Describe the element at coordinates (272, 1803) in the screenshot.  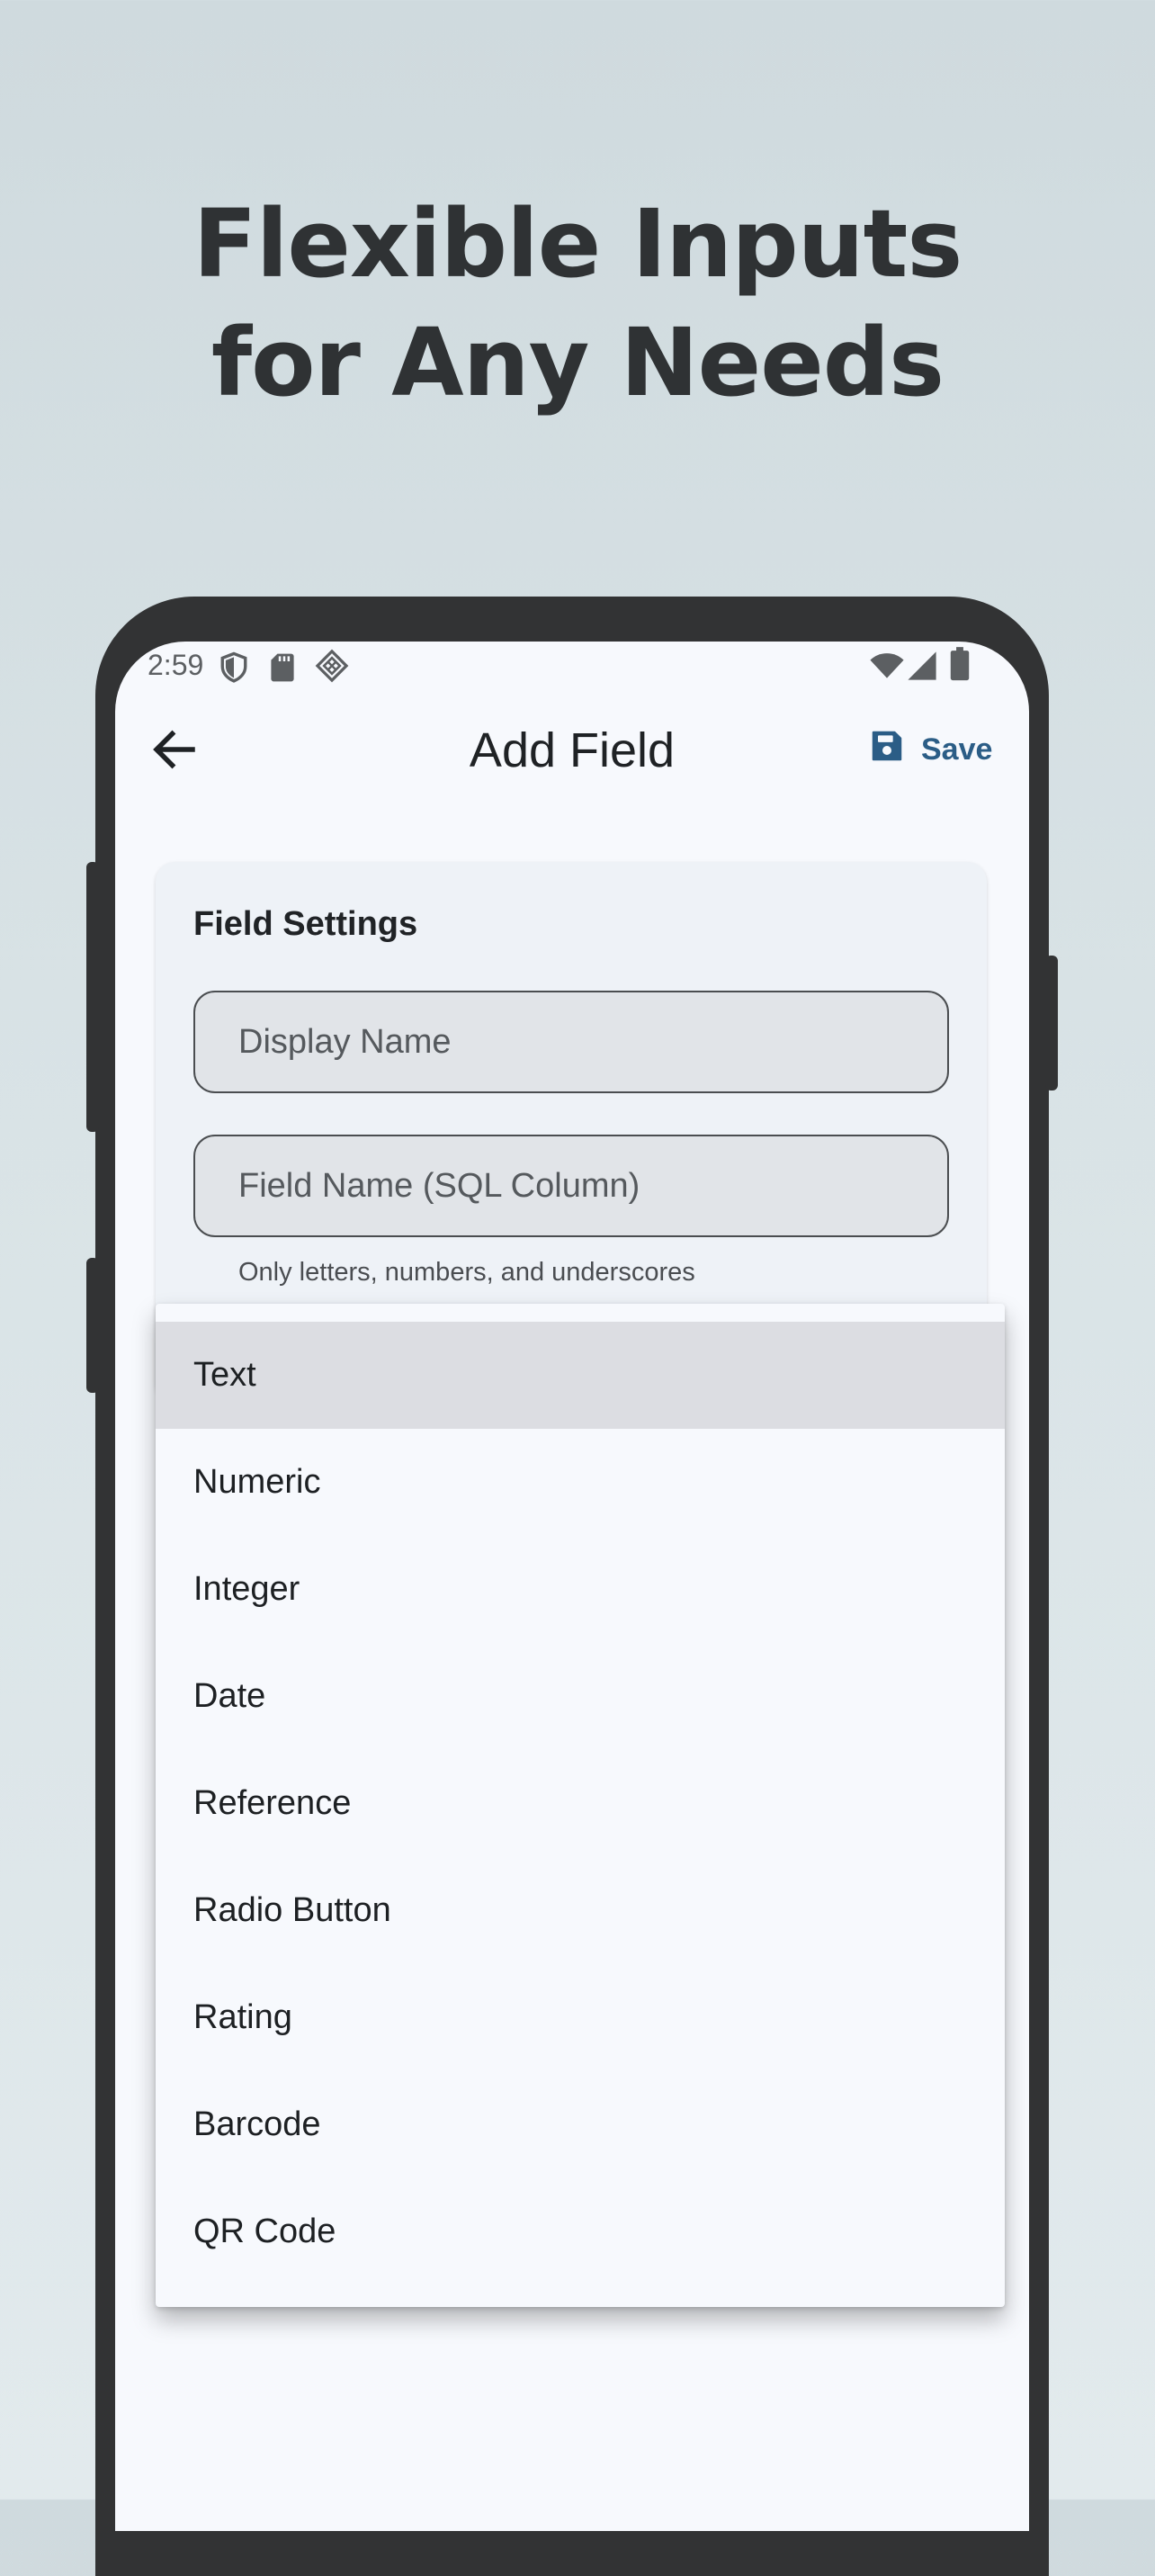
I see `menu-item-label: Reference` at that location.